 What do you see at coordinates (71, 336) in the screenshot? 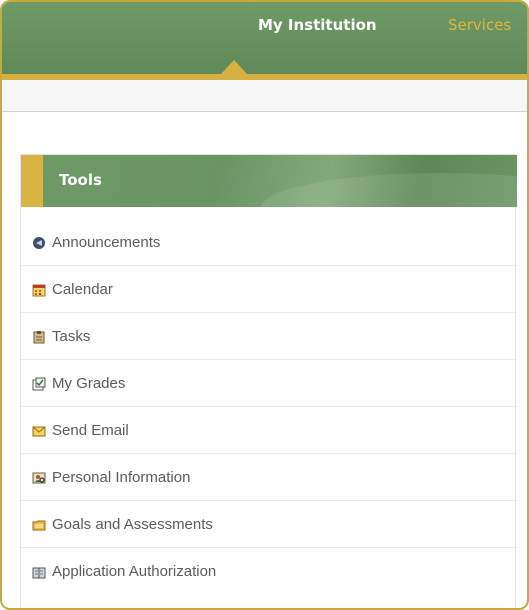
I see `tool-label-tasks: Tasks` at bounding box center [71, 336].